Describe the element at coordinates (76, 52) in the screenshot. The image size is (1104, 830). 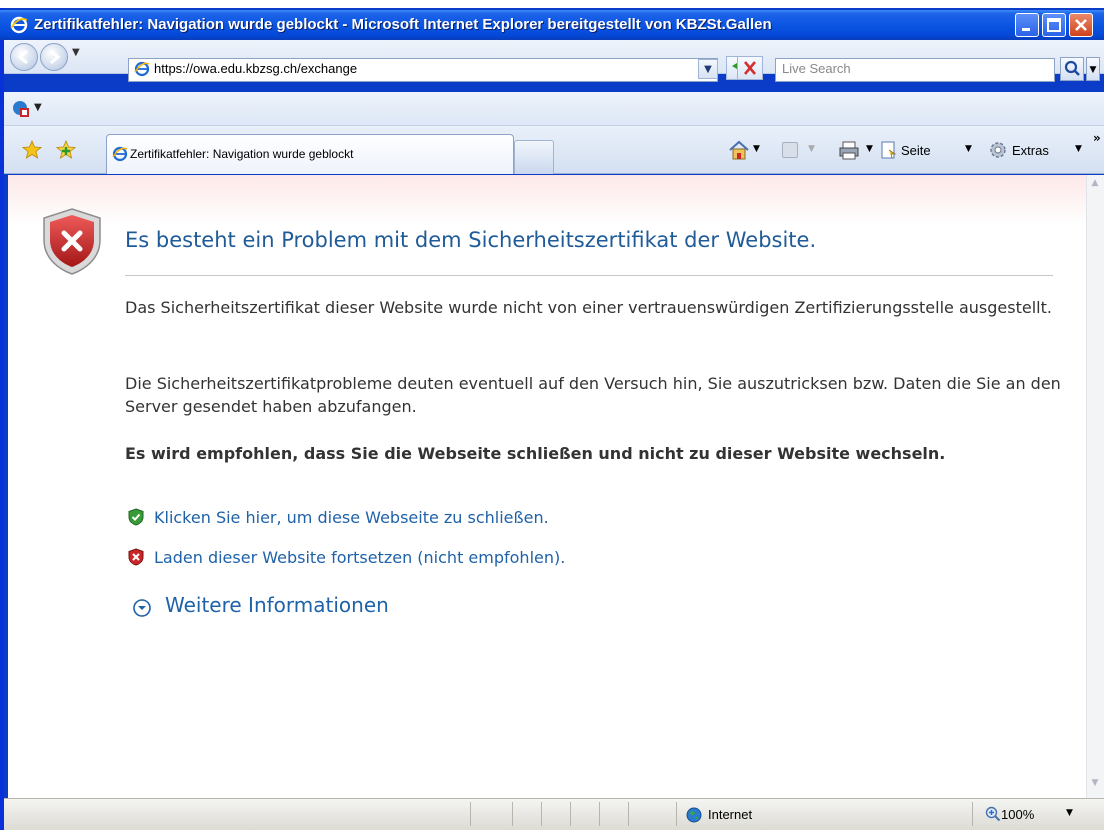
I see `recent-pages-dropdown: ▼` at that location.